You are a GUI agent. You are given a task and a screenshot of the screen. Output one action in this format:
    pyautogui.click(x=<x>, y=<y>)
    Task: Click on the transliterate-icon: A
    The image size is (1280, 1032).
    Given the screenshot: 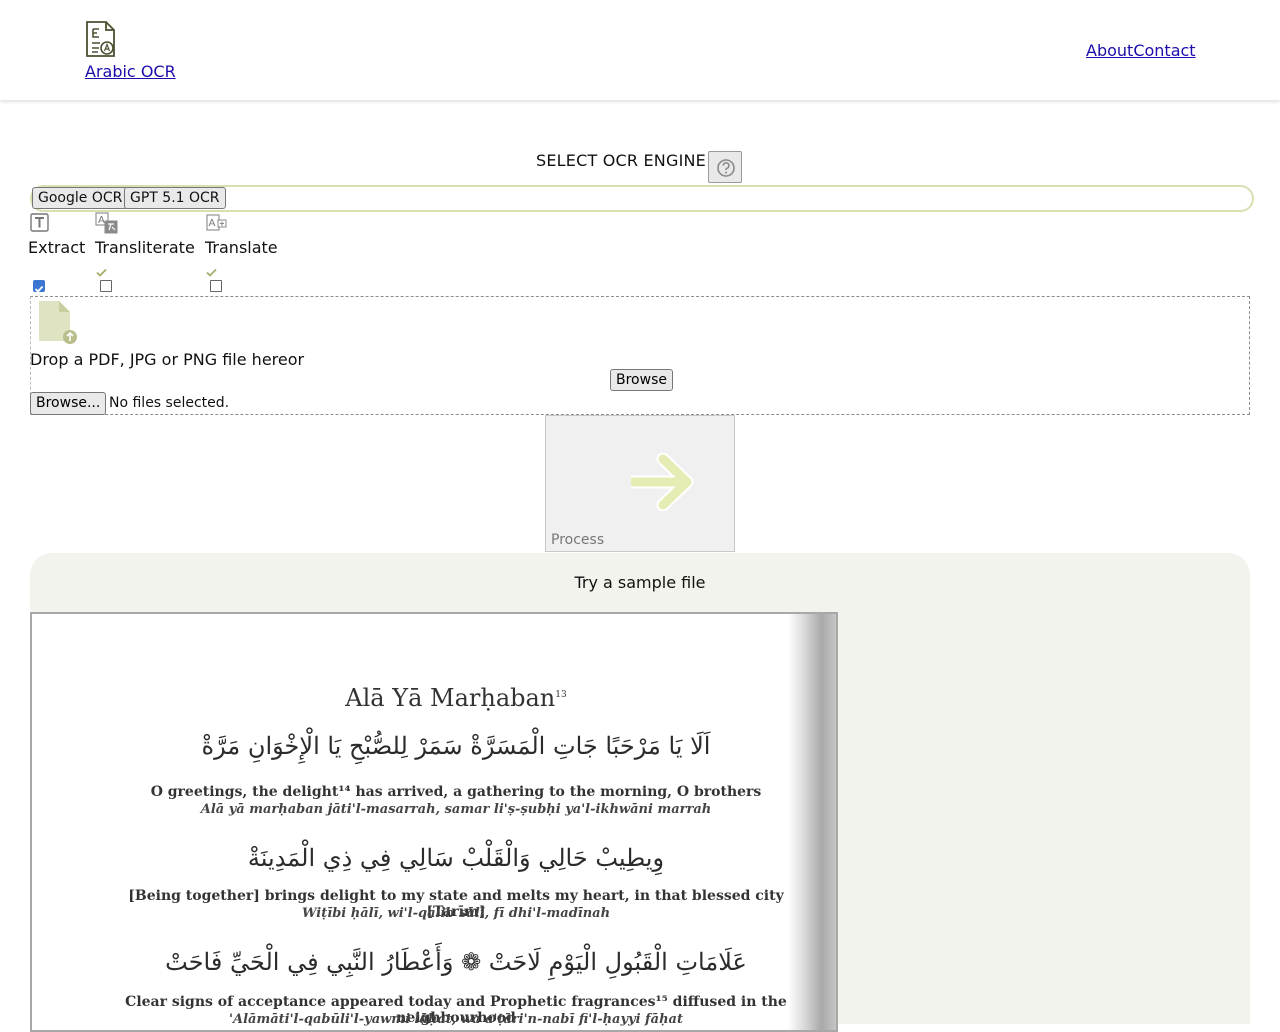 What is the action you would take?
    pyautogui.click(x=106, y=225)
    